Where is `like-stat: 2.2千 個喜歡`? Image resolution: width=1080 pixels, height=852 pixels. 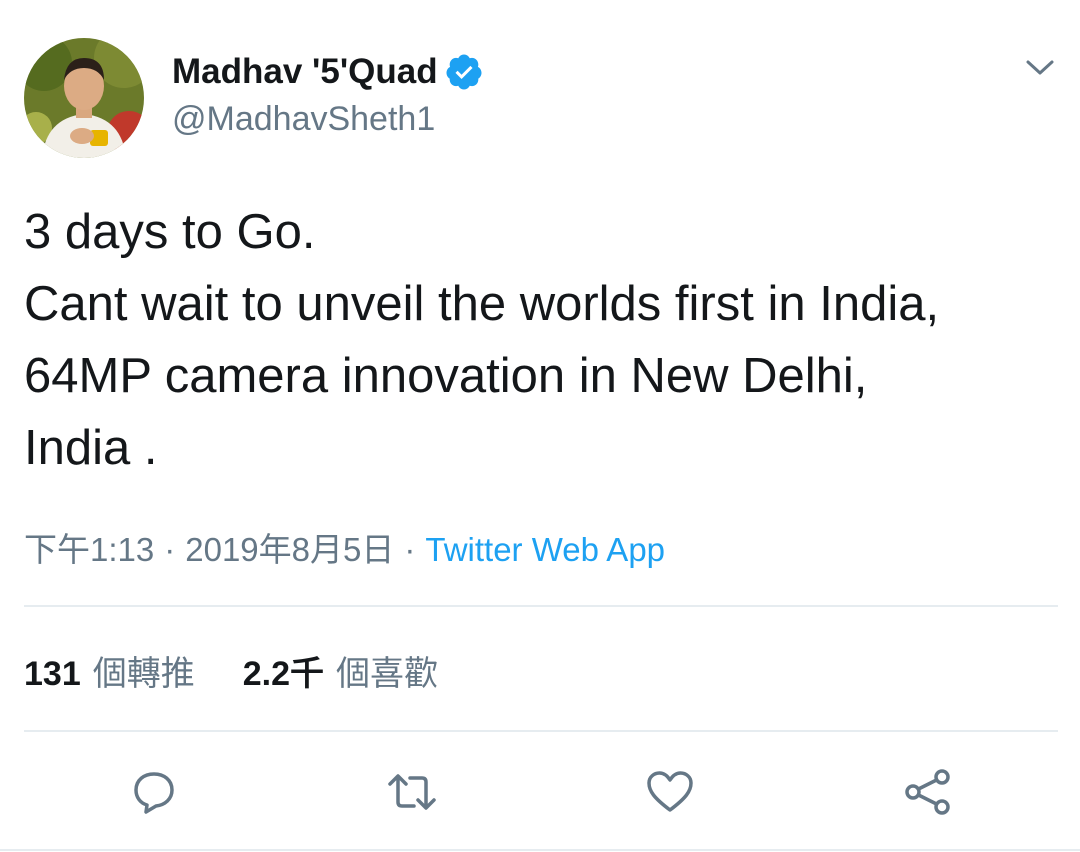
like-stat: 2.2千 個喜歡 is located at coordinates (340, 670).